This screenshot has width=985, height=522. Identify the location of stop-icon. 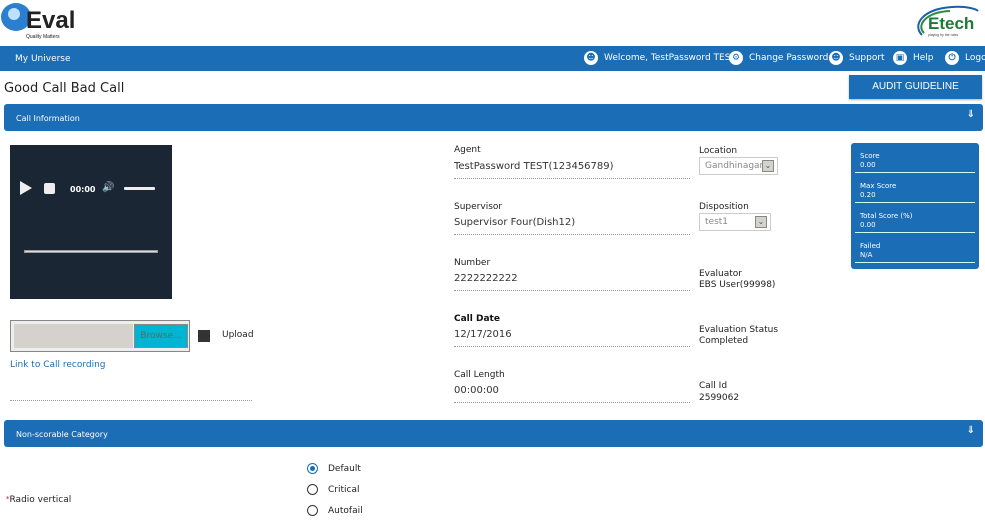
(49, 188).